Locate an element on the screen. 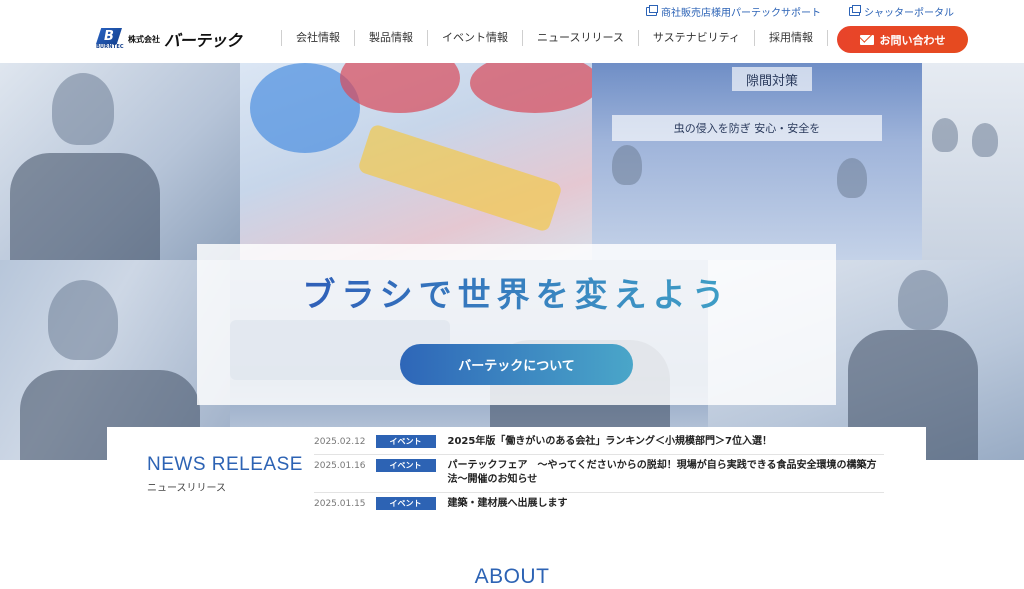 The width and height of the screenshot is (1024, 589). yellow-brush-shape is located at coordinates (460, 178).